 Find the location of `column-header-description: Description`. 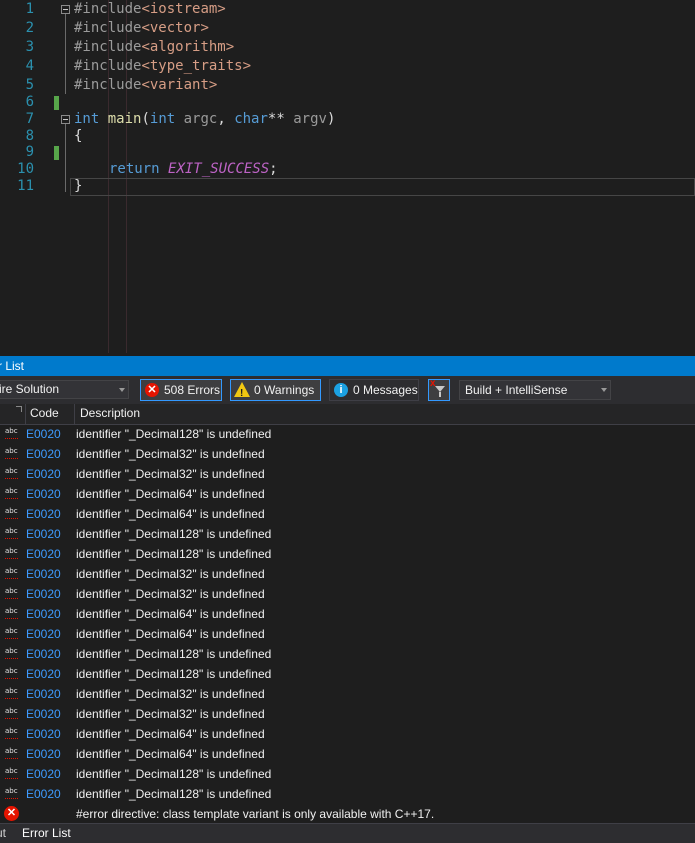

column-header-description: Description is located at coordinates (110, 413).